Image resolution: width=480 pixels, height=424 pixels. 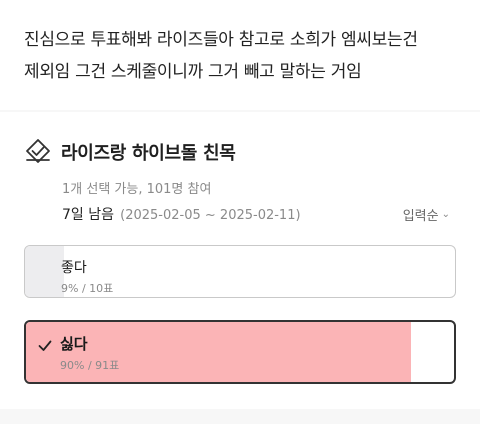 I want to click on option-label: 싫다, so click(x=74, y=344).